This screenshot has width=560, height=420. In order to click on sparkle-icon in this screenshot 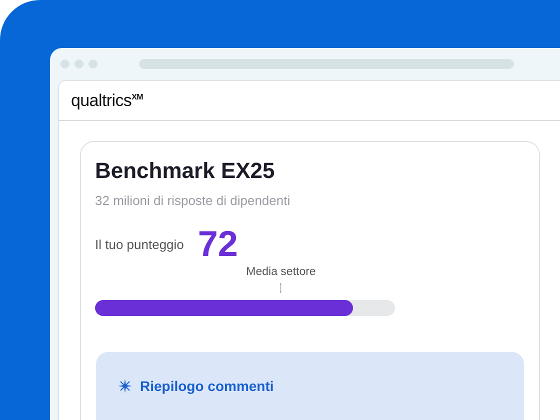, I will do `click(125, 386)`.